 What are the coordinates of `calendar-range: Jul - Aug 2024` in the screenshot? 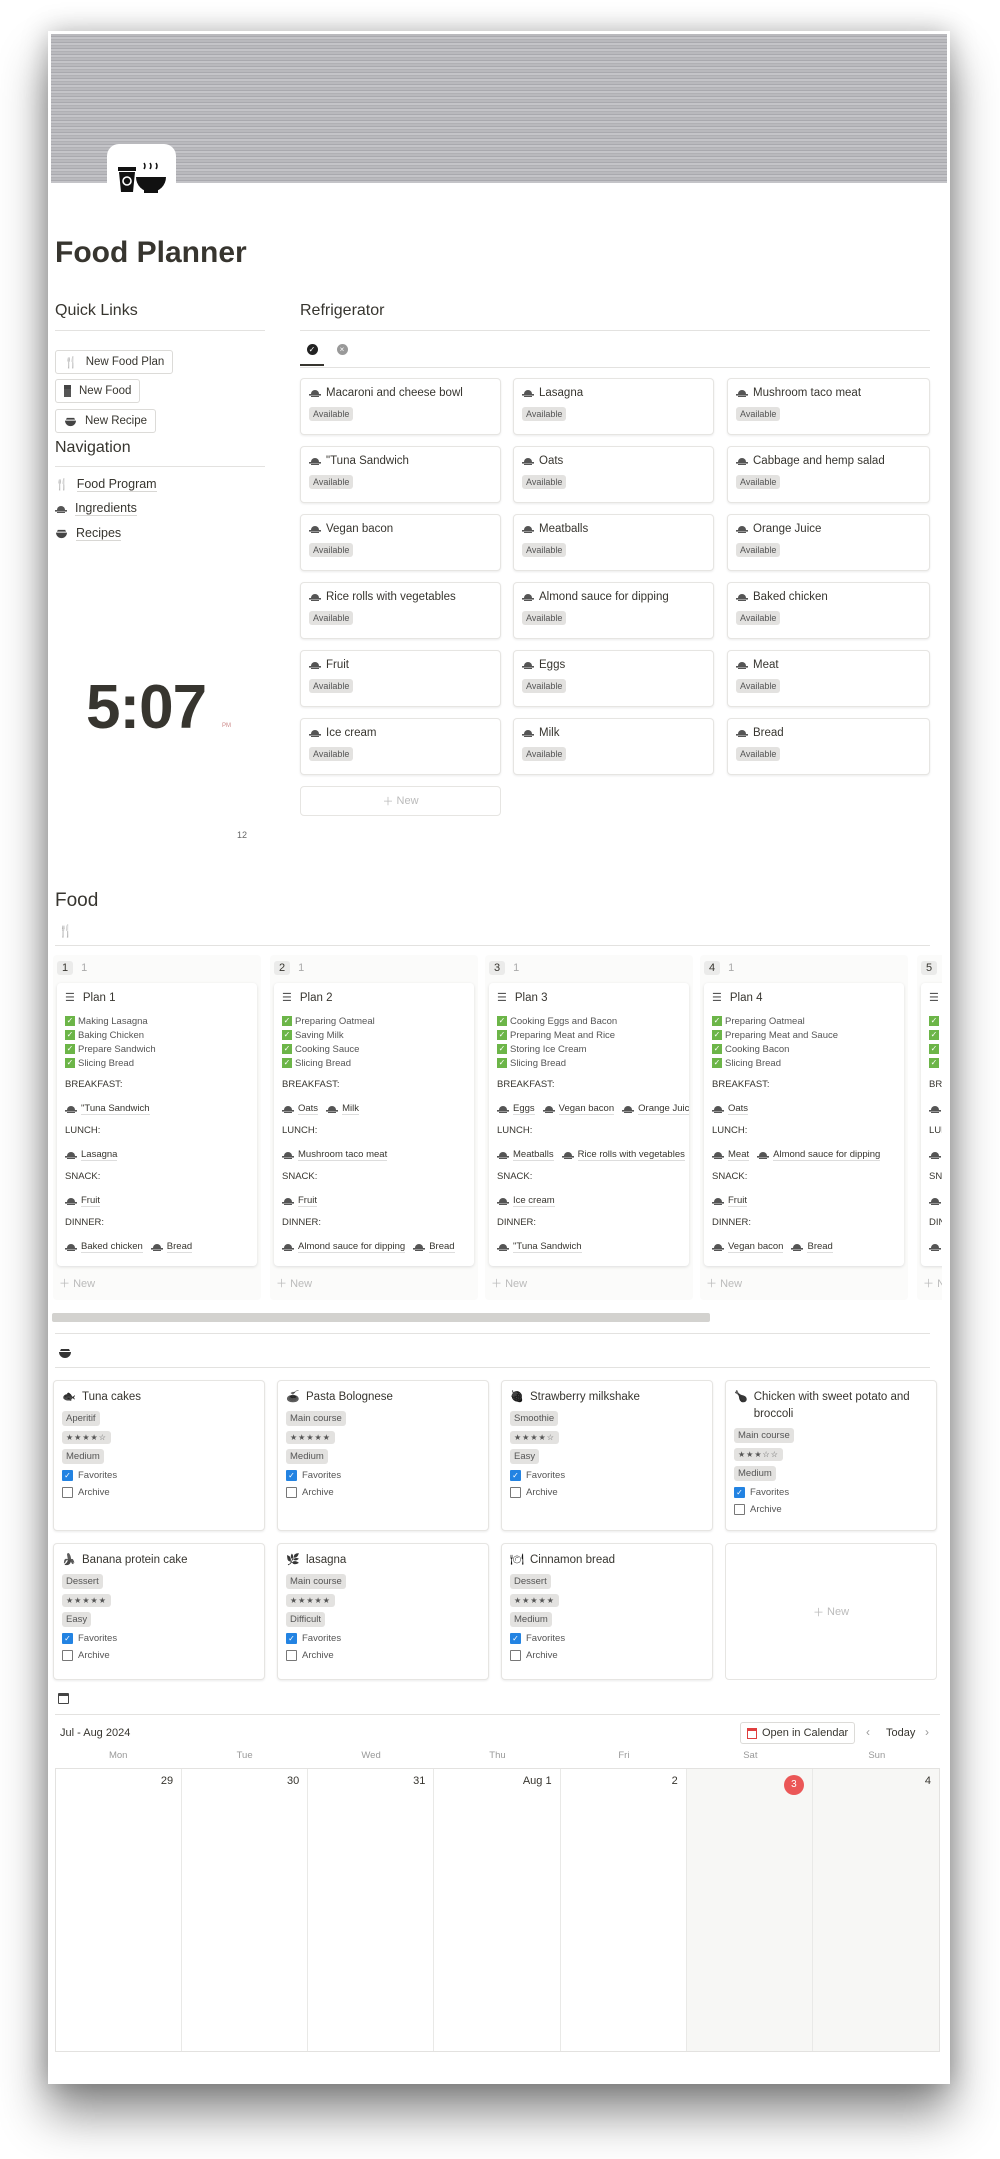 It's located at (95, 1733).